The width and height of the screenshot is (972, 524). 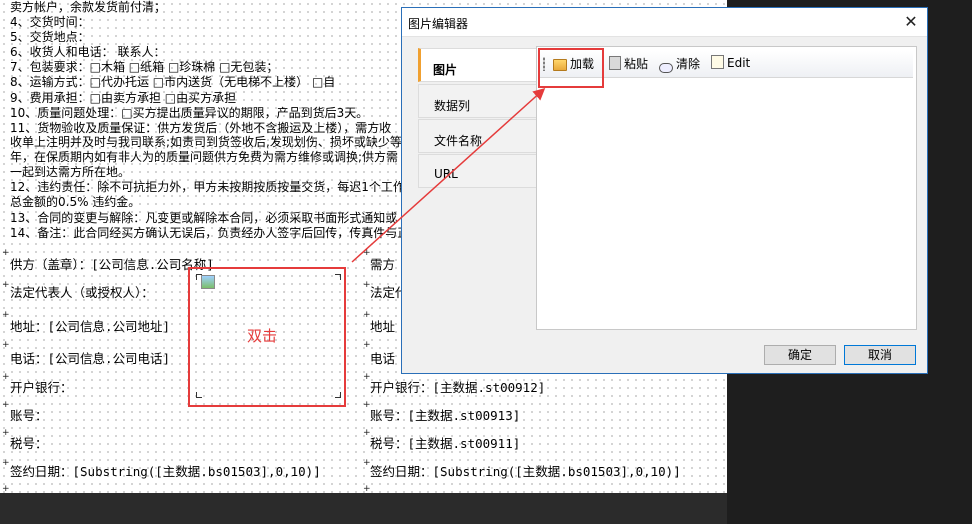 What do you see at coordinates (41, 388) in the screenshot?
I see `supplier-bank-cell: 开户银行：` at bounding box center [41, 388].